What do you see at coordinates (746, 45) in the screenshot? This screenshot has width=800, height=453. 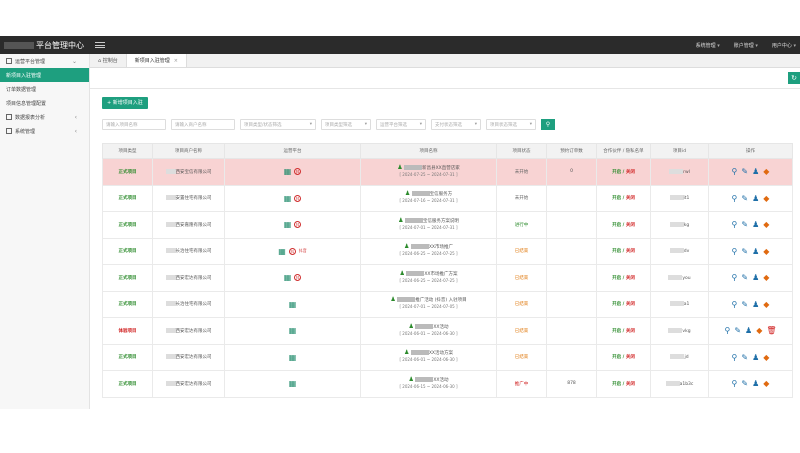 I see `top-menu-item-2: 账户管理` at bounding box center [746, 45].